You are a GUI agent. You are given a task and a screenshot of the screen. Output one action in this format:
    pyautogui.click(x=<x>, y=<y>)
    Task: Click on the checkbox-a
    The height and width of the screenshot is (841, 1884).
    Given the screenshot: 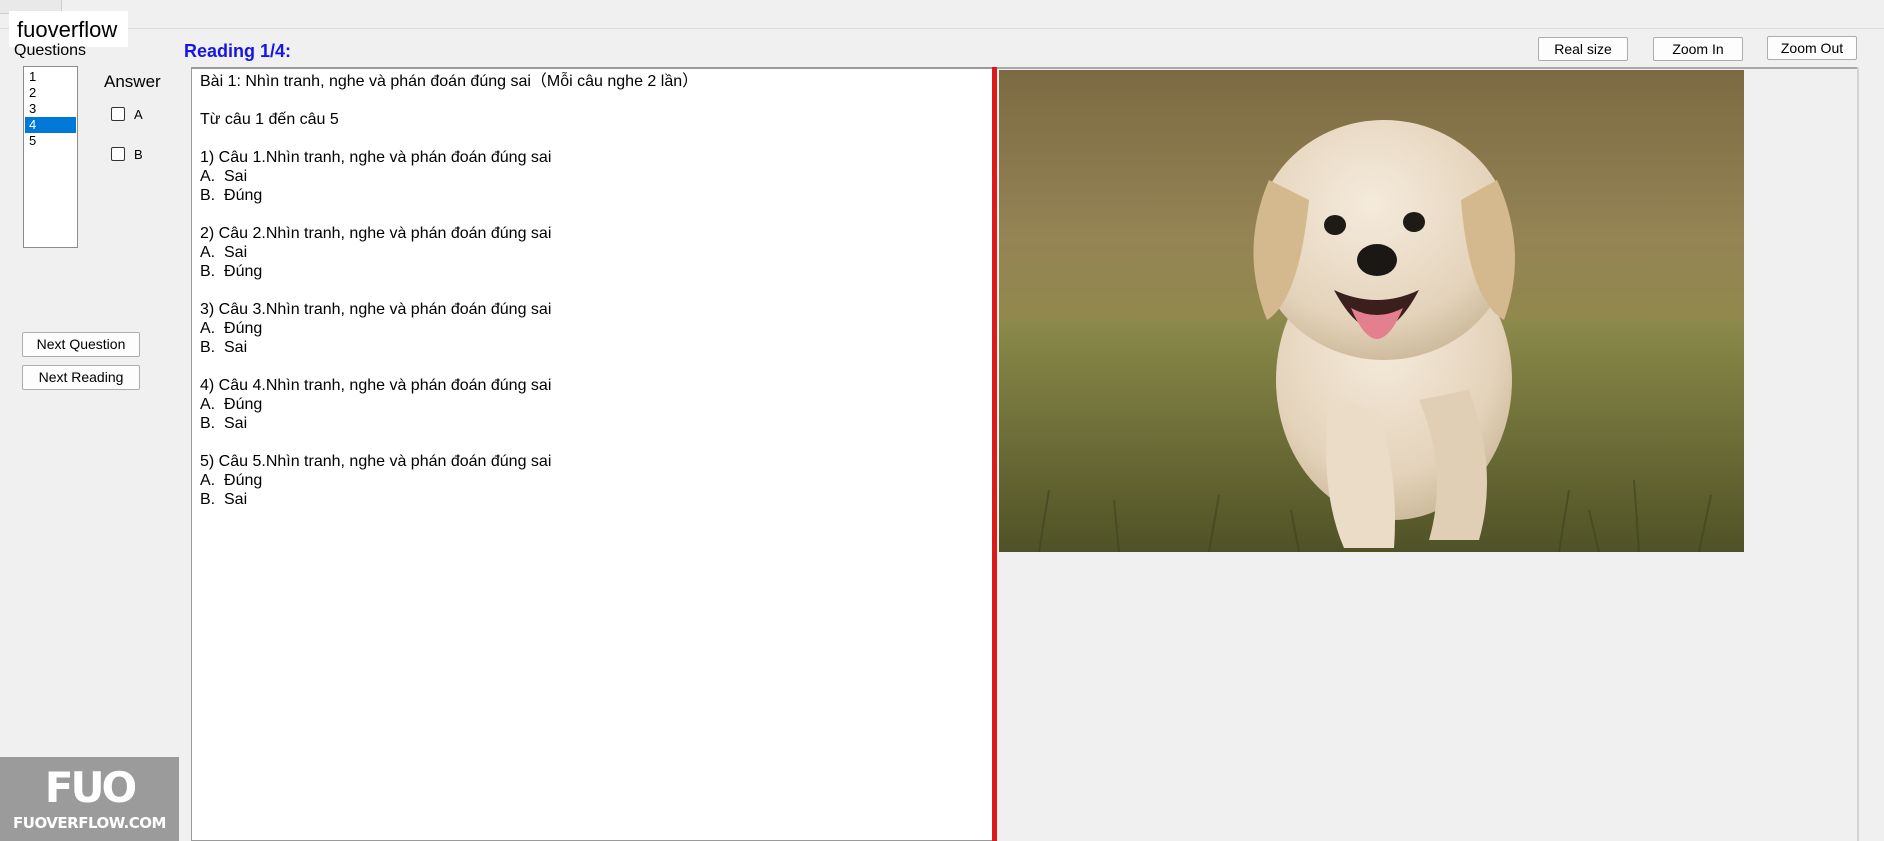 What is the action you would take?
    pyautogui.click(x=118, y=114)
    